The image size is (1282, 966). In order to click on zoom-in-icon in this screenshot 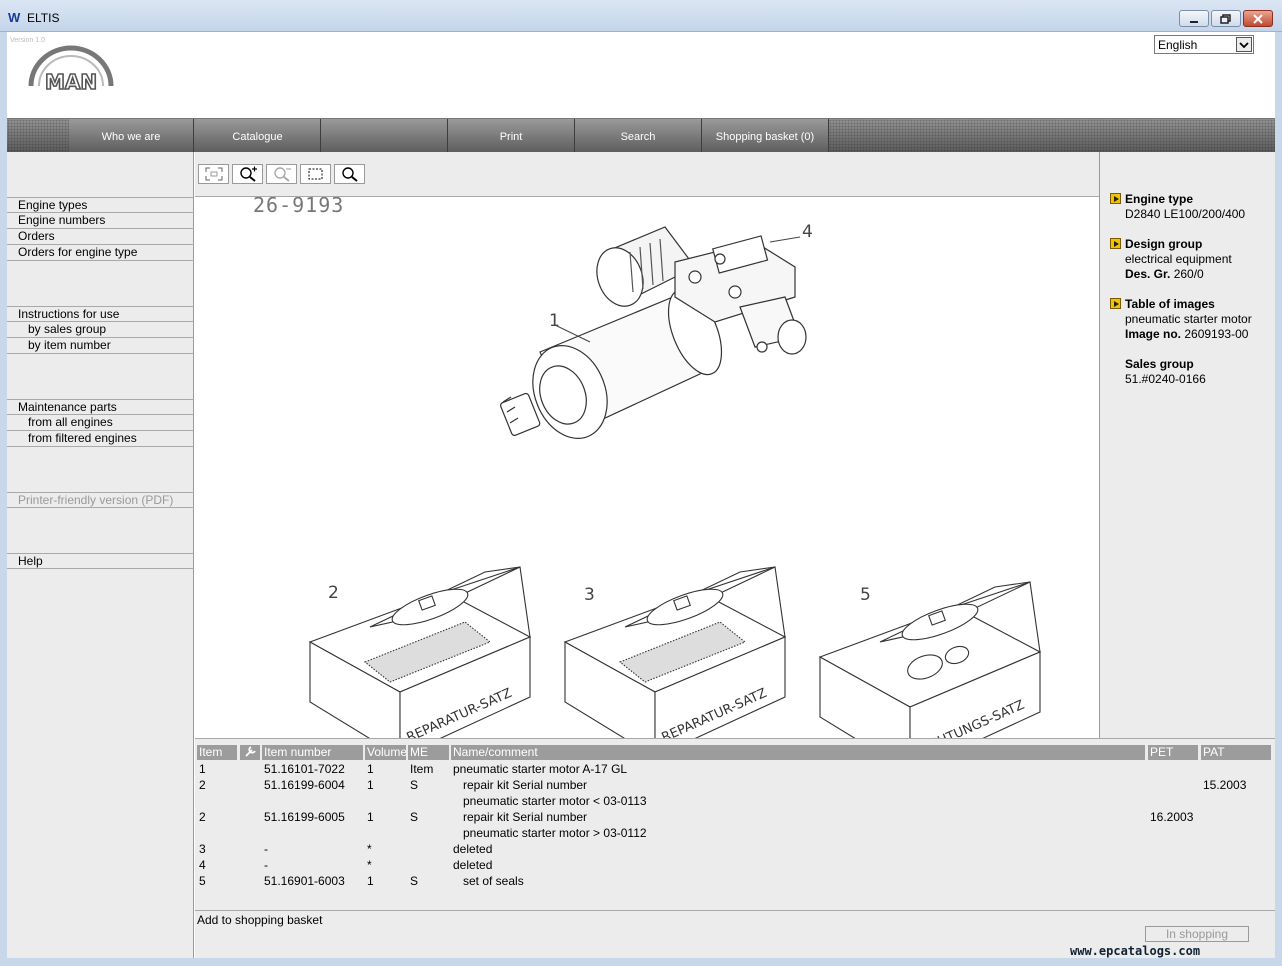, I will do `click(248, 174)`.